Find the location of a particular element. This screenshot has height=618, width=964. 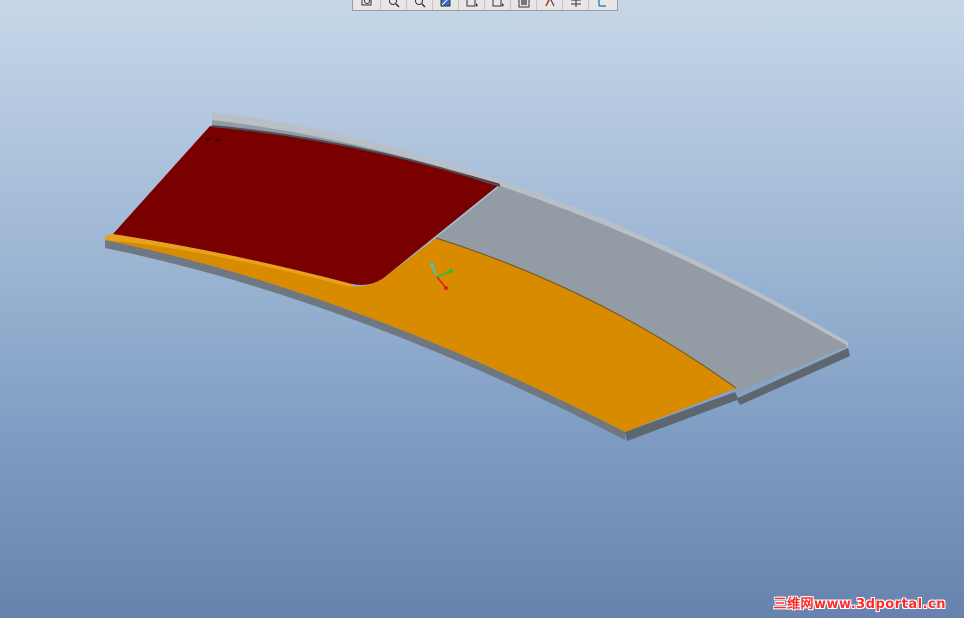

watermark-text: 三维网www.3dportal.cn is located at coordinates (859, 604).